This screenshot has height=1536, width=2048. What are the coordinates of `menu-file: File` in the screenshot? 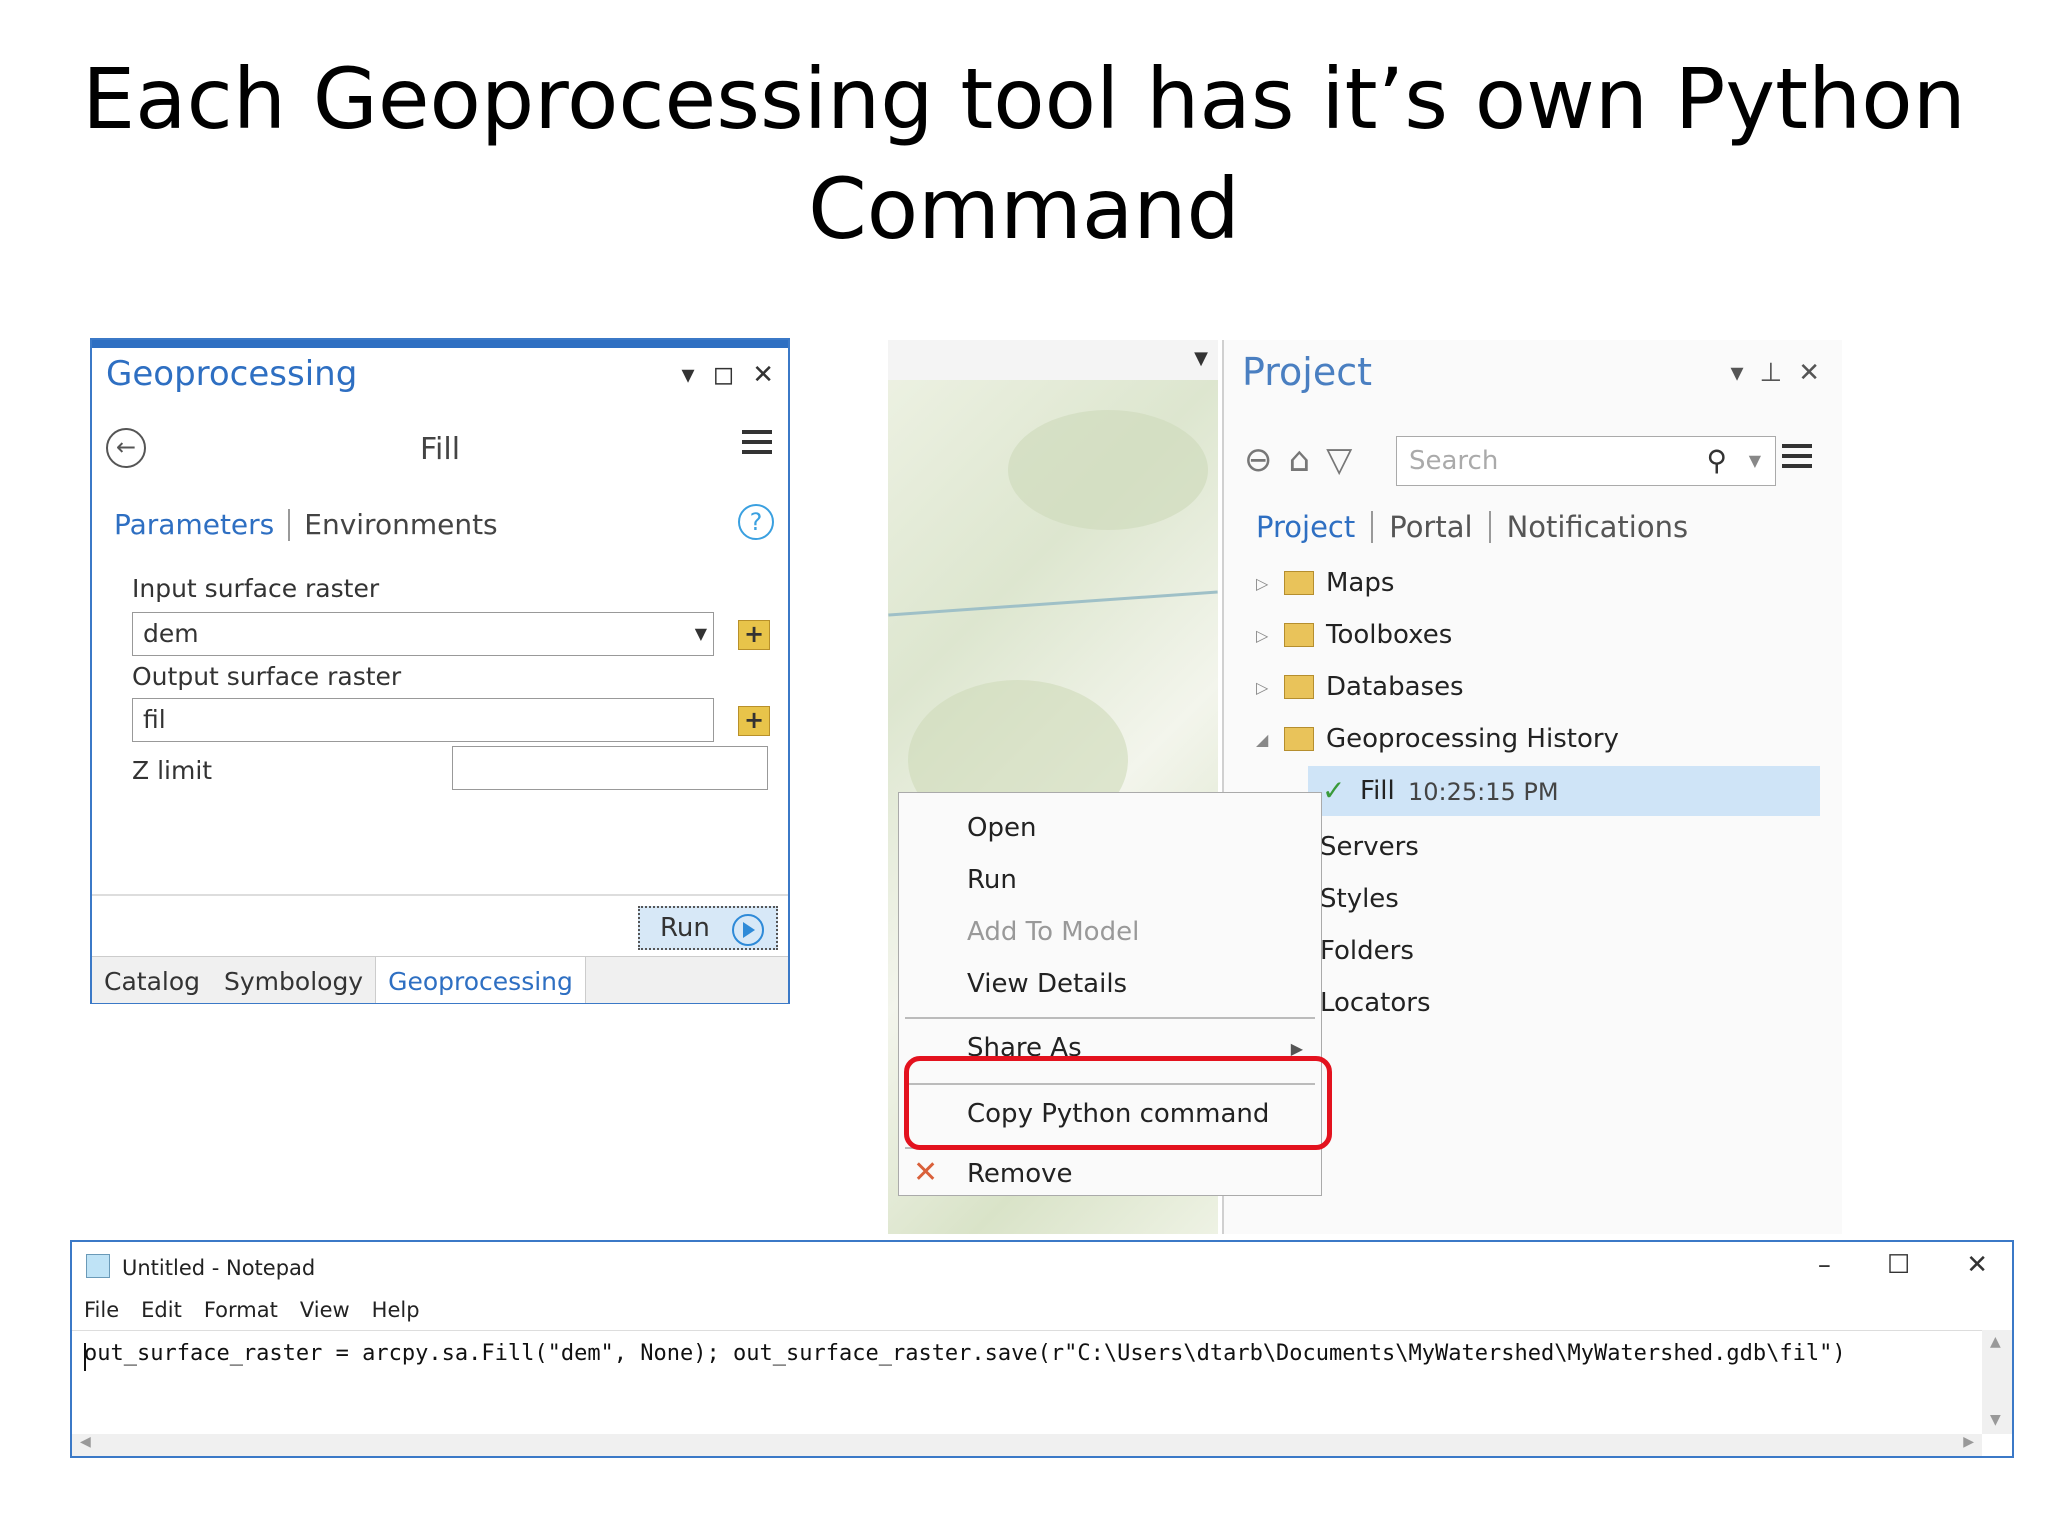 It's located at (101, 1310).